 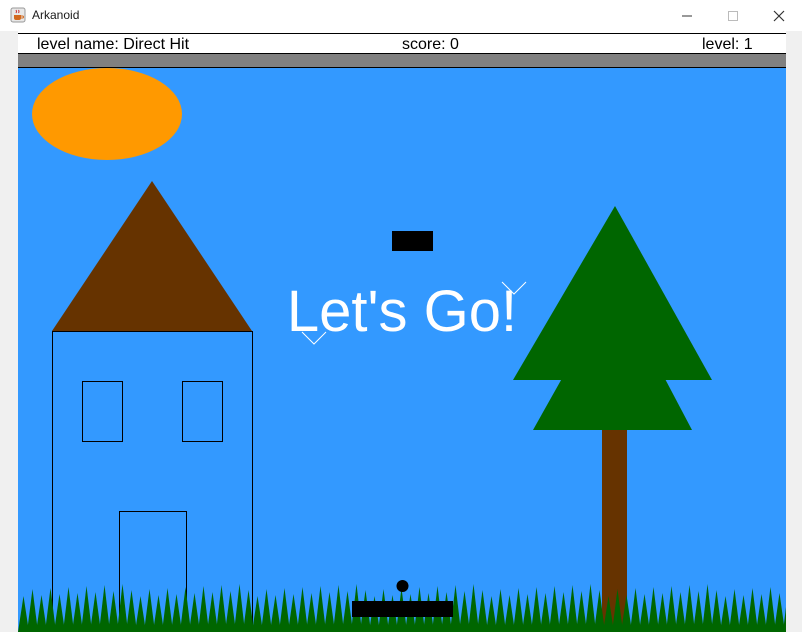 I want to click on tree-trunk, so click(x=614, y=531).